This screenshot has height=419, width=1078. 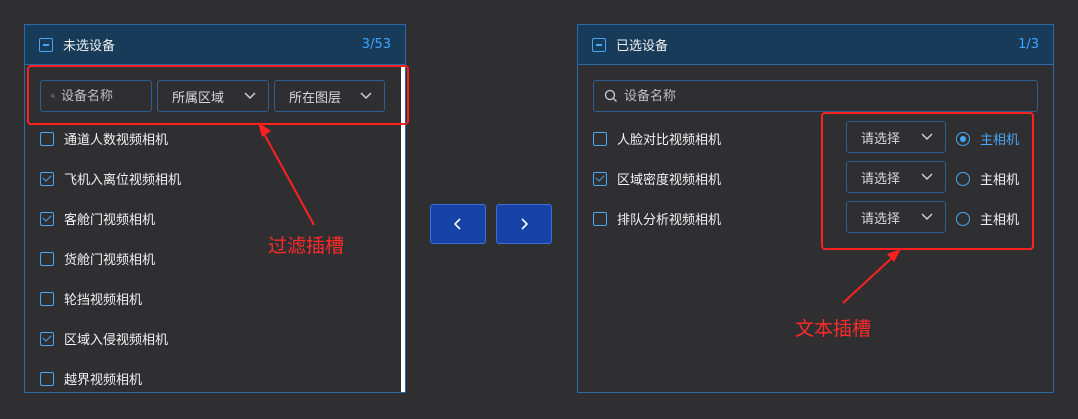 I want to click on text-slot-arrow, so click(x=869, y=279).